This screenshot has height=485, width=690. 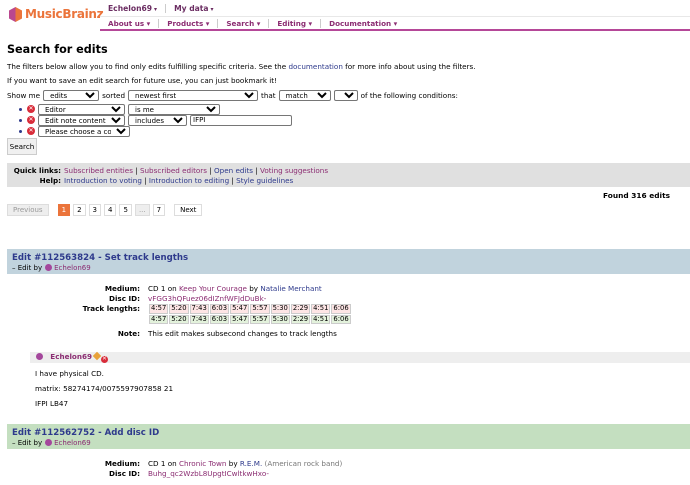 I want to click on page-button: 3, so click(x=94, y=210).